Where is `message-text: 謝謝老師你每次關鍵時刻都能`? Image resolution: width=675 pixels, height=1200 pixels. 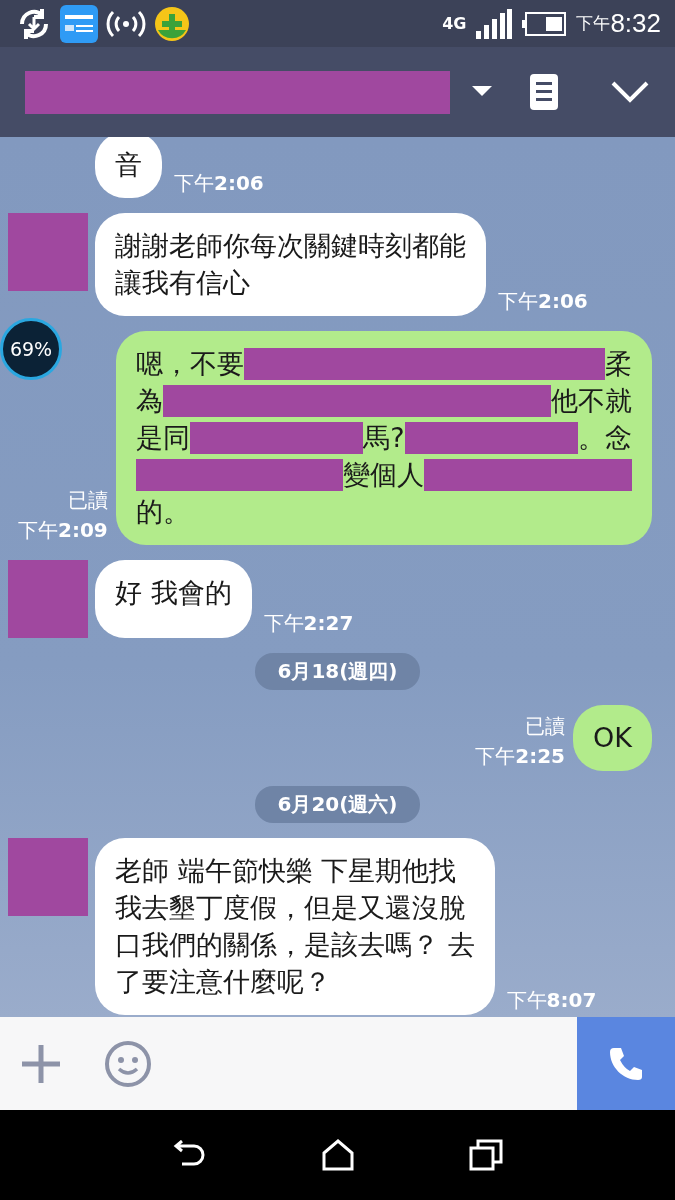 message-text: 謝謝老師你每次關鍵時刻都能 is located at coordinates (290, 246).